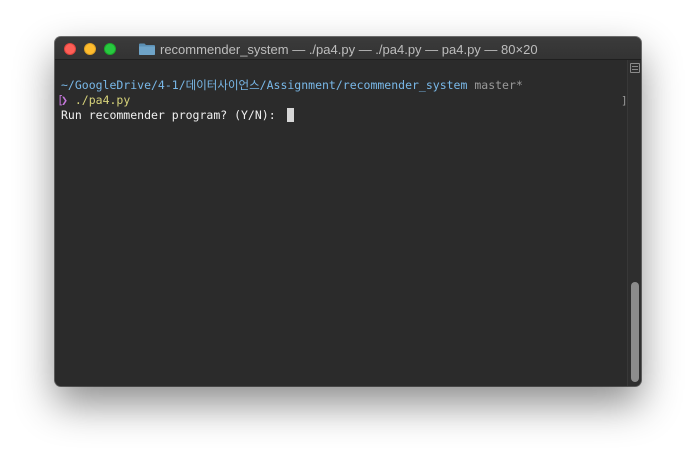  What do you see at coordinates (498, 85) in the screenshot?
I see `git-branch: master*` at bounding box center [498, 85].